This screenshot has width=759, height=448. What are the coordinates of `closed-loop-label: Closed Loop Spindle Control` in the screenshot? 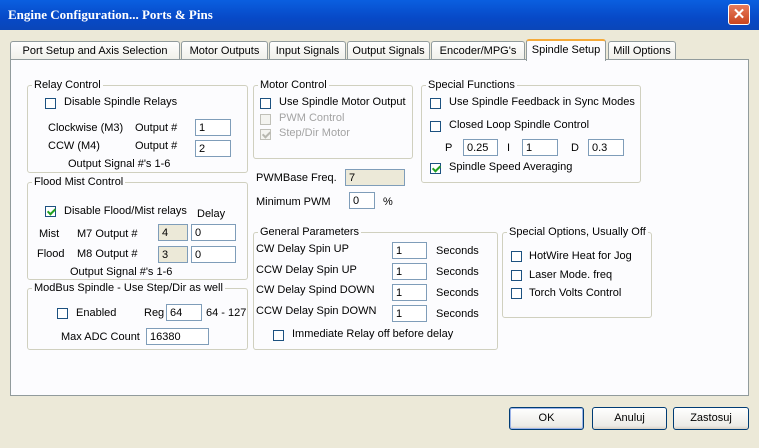 It's located at (519, 125).